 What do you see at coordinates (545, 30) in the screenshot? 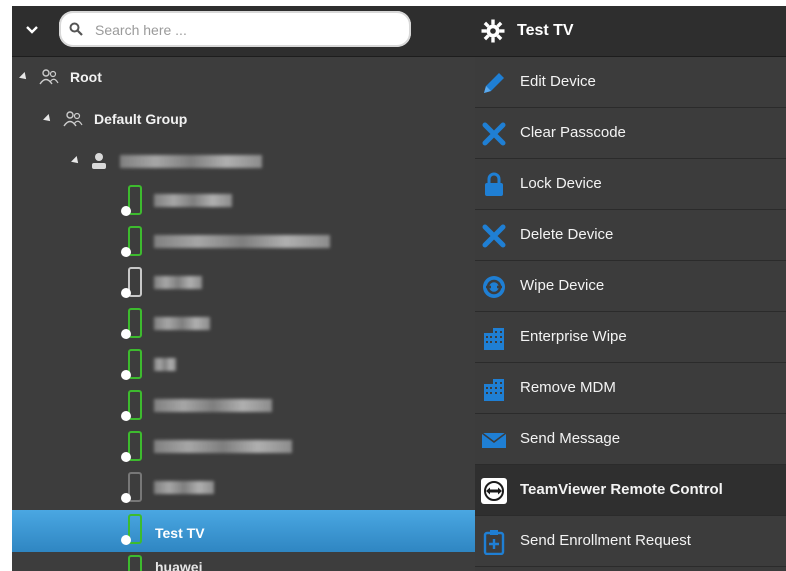
I see `panel-title: Test TV` at bounding box center [545, 30].